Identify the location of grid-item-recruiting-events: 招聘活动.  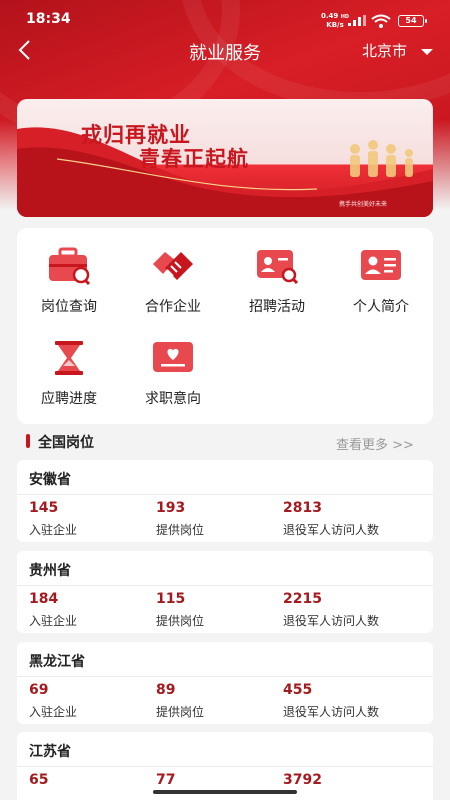
(277, 281).